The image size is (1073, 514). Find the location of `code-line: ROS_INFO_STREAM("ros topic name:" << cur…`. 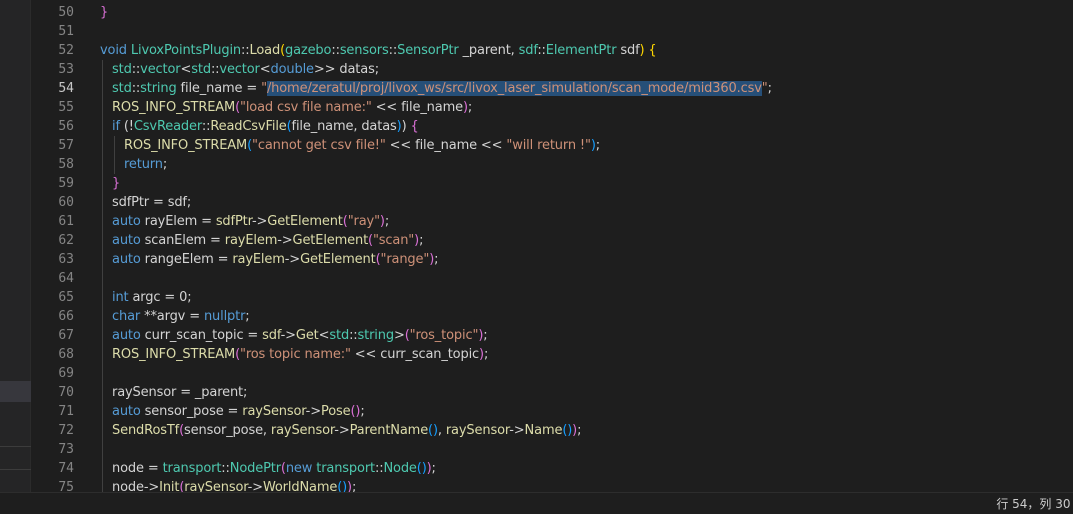

code-line: ROS_INFO_STREAM("ros topic name:" << cur… is located at coordinates (300, 354).